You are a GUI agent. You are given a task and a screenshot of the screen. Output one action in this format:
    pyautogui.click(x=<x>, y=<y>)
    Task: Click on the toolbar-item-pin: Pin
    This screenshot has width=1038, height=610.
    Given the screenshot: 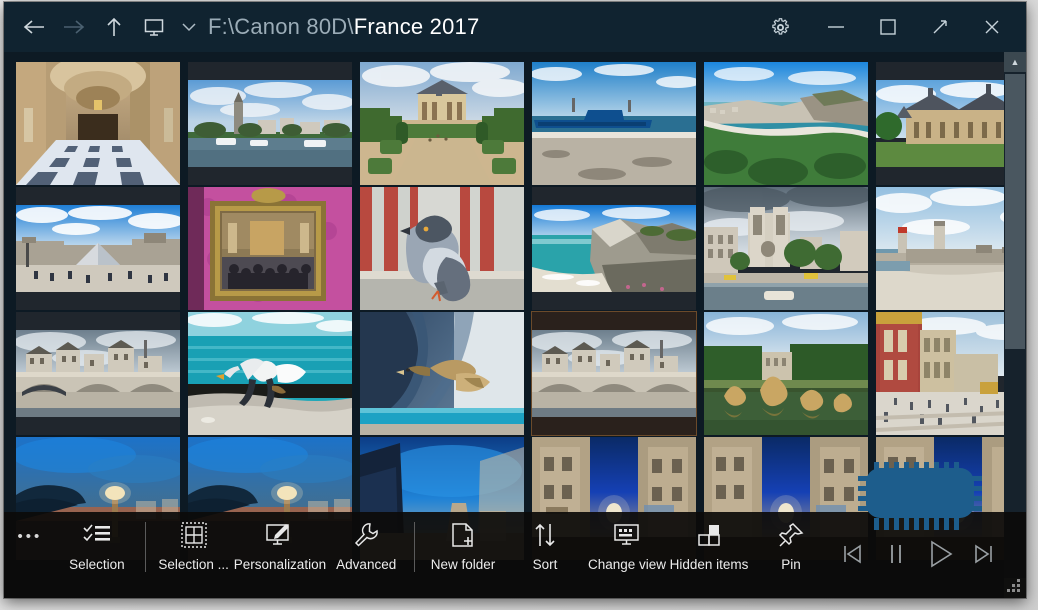 What is the action you would take?
    pyautogui.click(x=791, y=552)
    